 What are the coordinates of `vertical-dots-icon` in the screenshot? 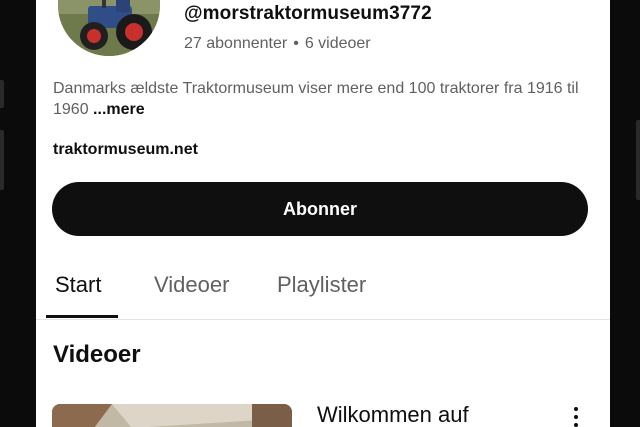 It's located at (576, 416).